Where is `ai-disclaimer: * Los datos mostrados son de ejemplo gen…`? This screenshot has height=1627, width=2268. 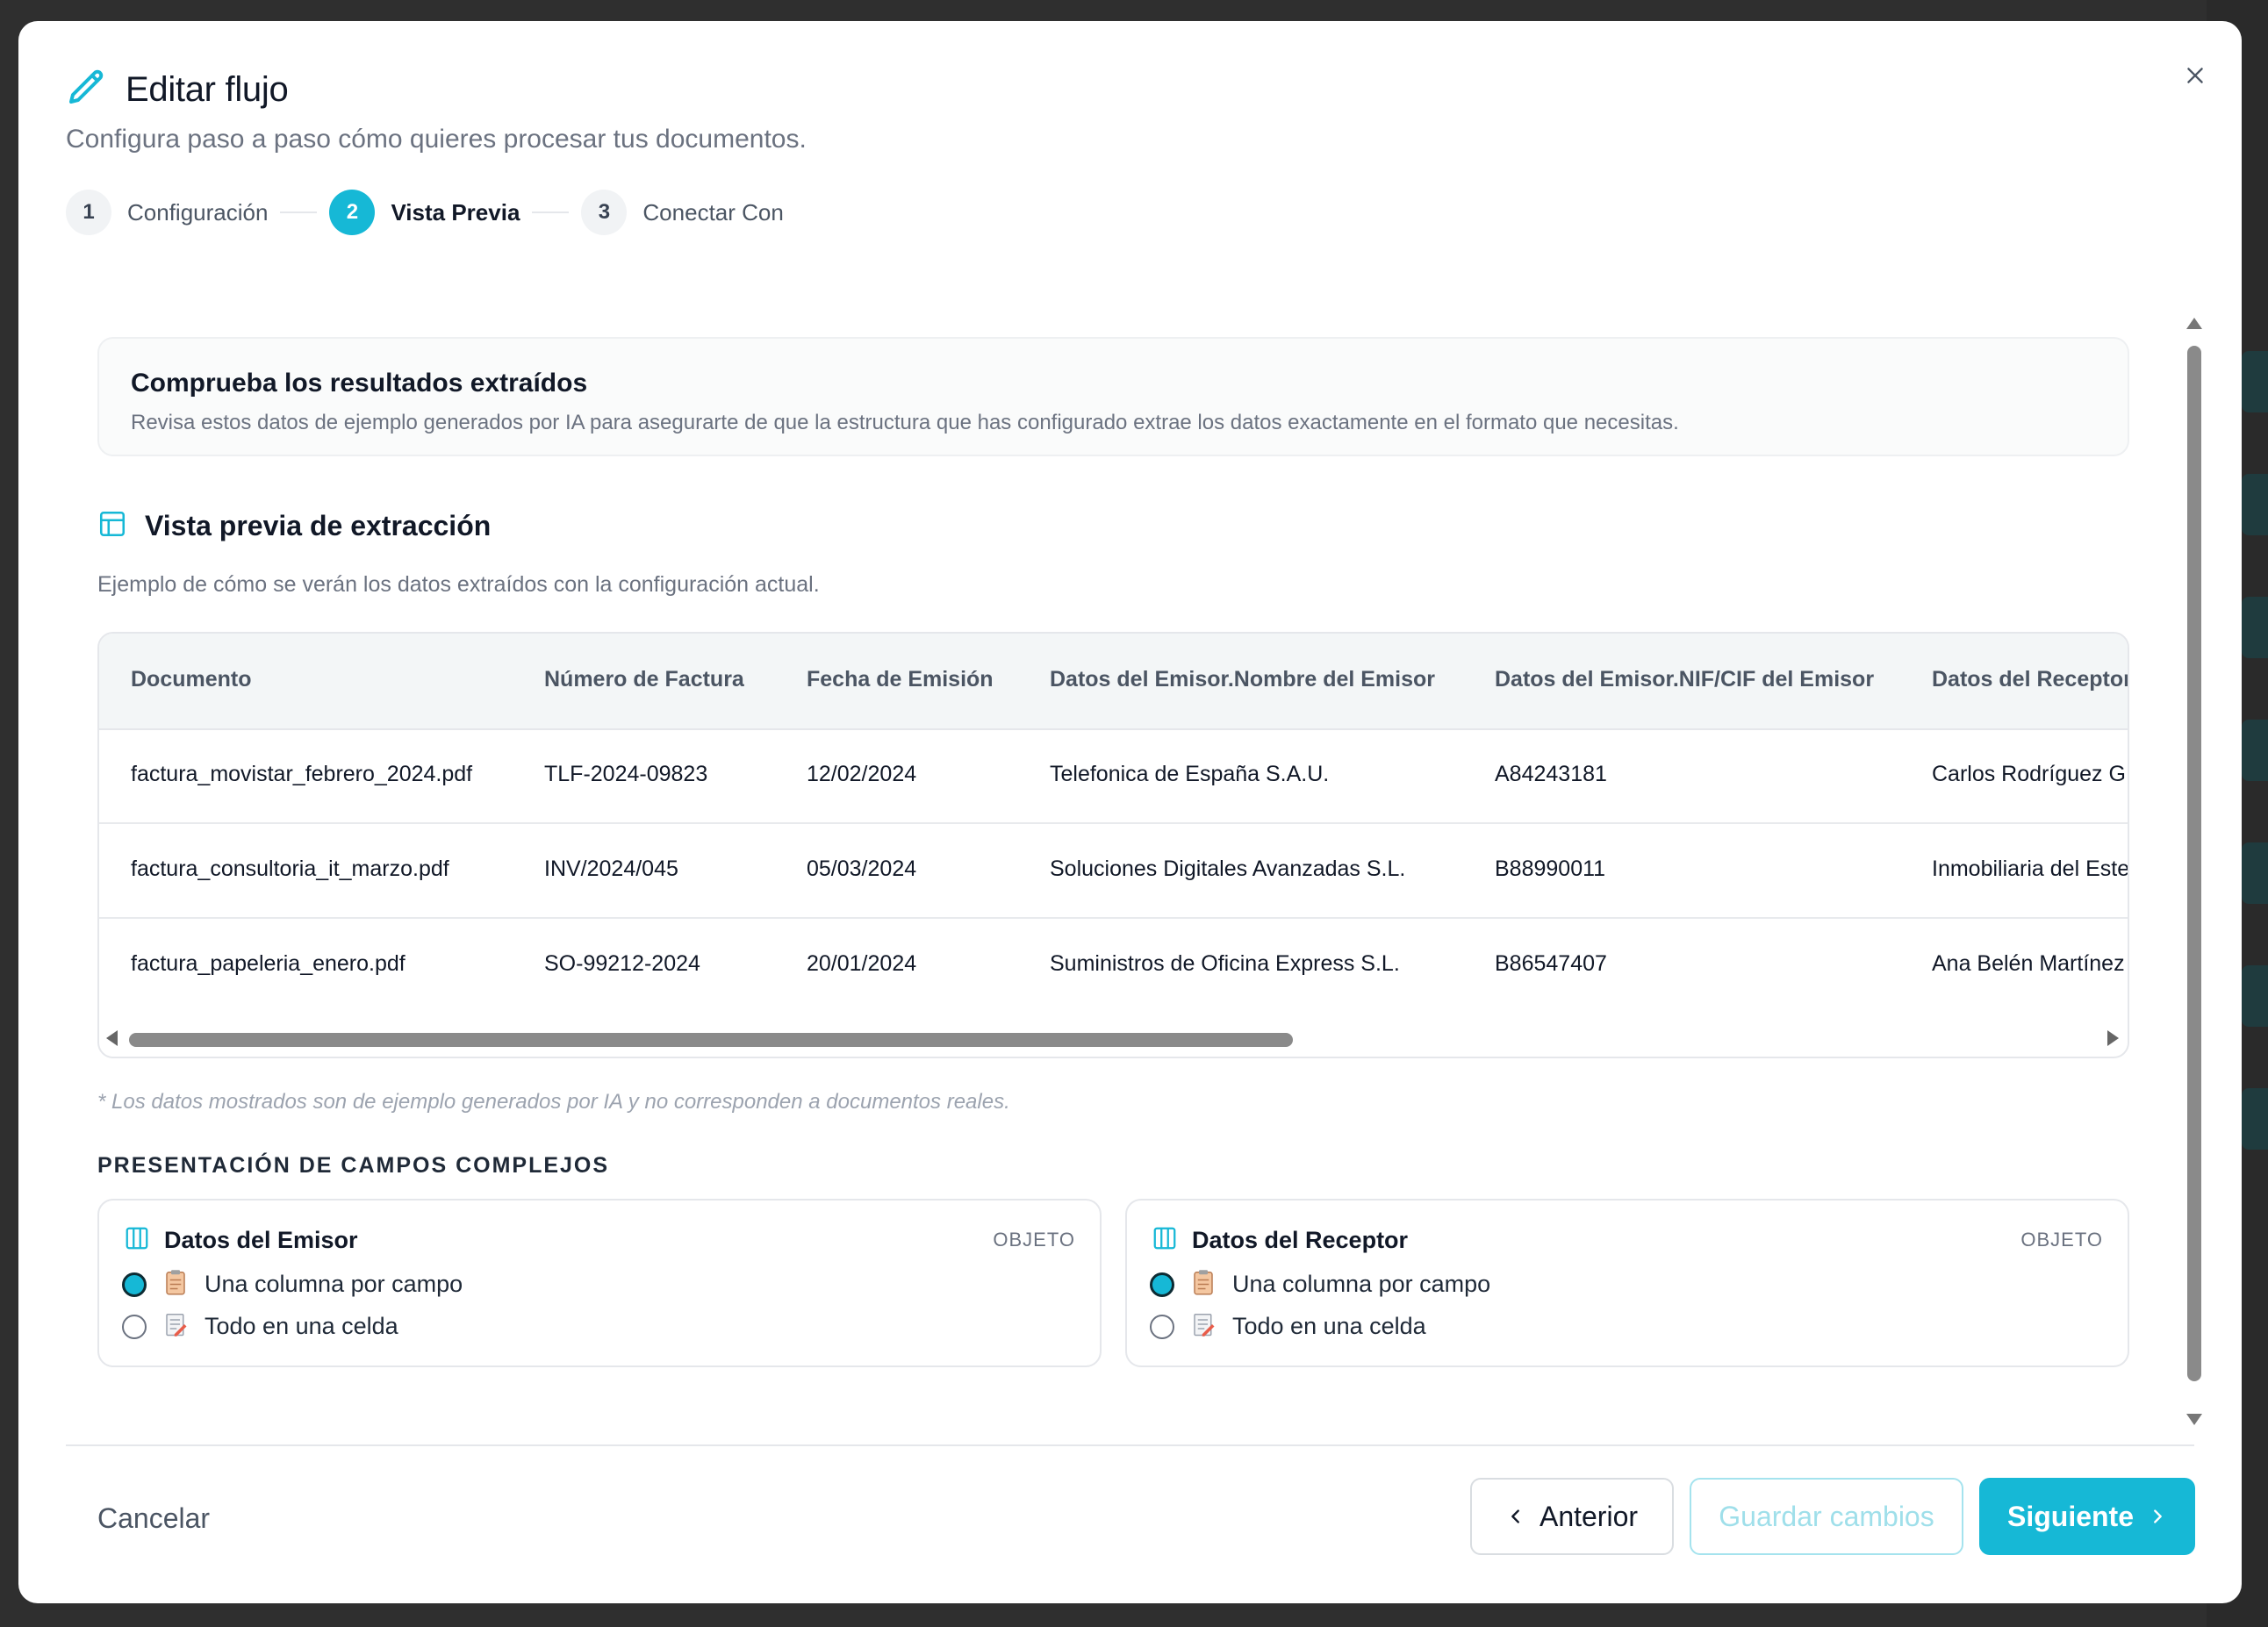 ai-disclaimer: * Los datos mostrados son de ejemplo gen… is located at coordinates (553, 1102).